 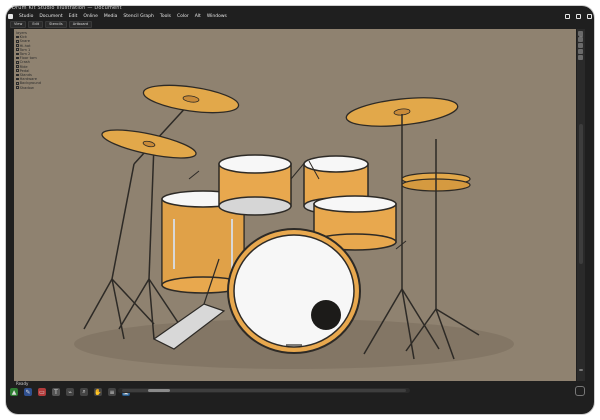 What do you see at coordinates (98, 392) in the screenshot?
I see `hand-icon: ✋` at bounding box center [98, 392].